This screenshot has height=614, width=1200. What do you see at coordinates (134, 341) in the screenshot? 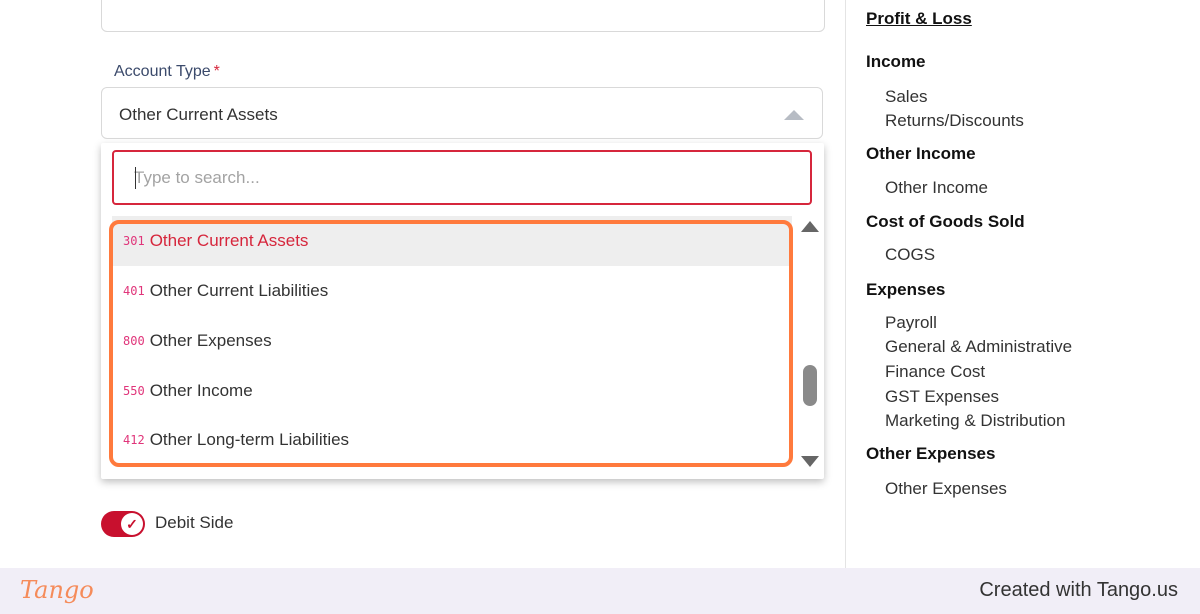
I see `option-code: 800` at bounding box center [134, 341].